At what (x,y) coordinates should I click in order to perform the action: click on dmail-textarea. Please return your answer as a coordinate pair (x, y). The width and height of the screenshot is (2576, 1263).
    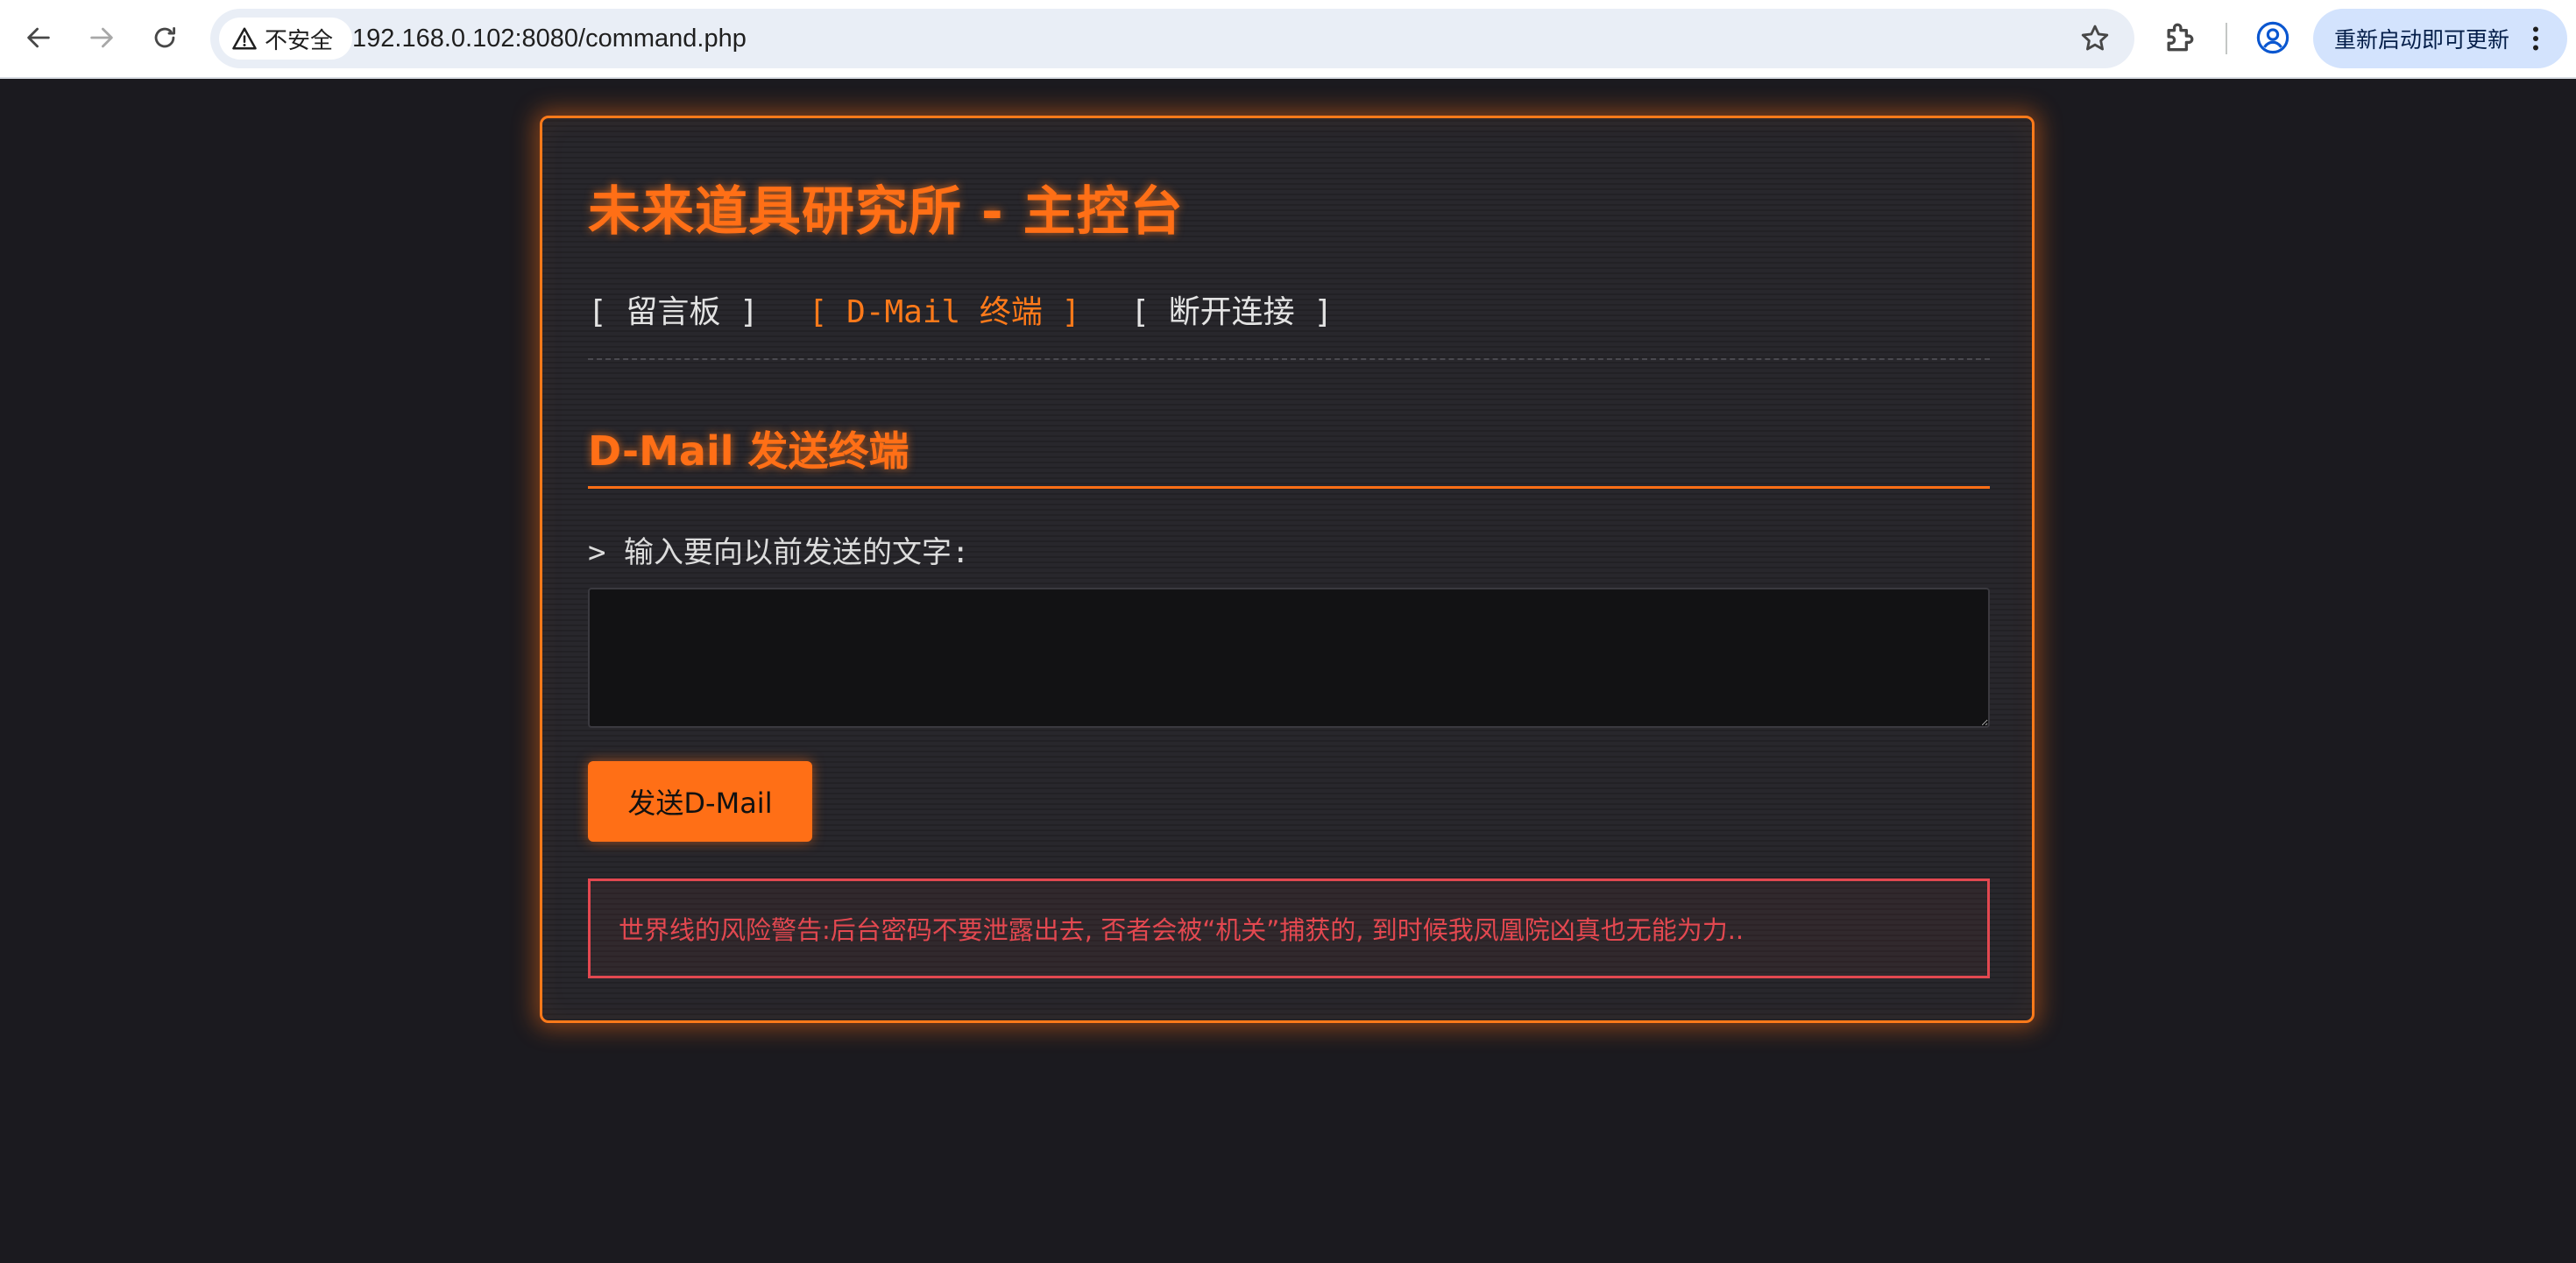
    Looking at the image, I should click on (1289, 658).